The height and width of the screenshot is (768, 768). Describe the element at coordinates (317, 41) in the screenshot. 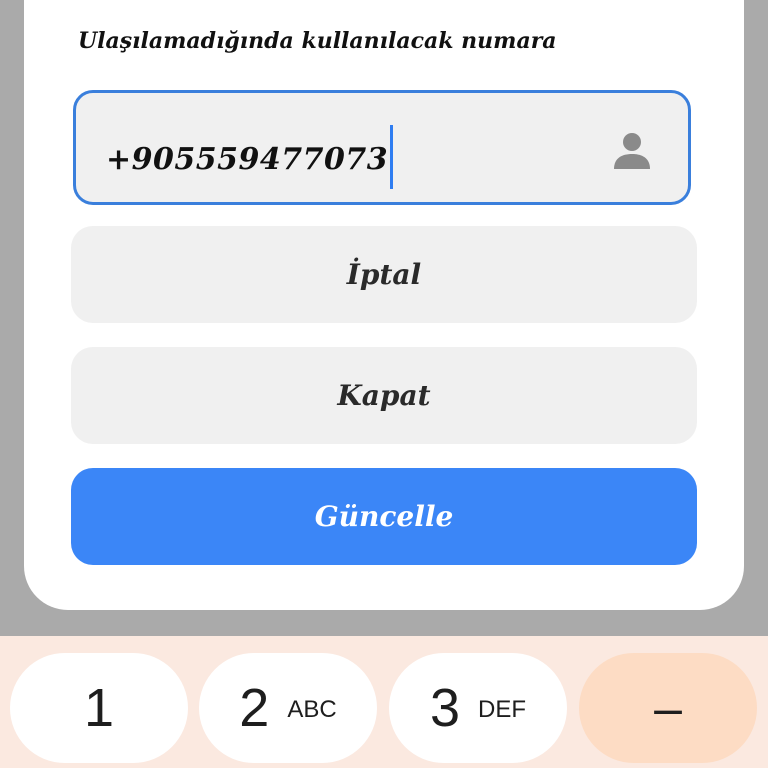

I see `backup-number-label: Ulaşılamadığında kullanılacak numara` at that location.